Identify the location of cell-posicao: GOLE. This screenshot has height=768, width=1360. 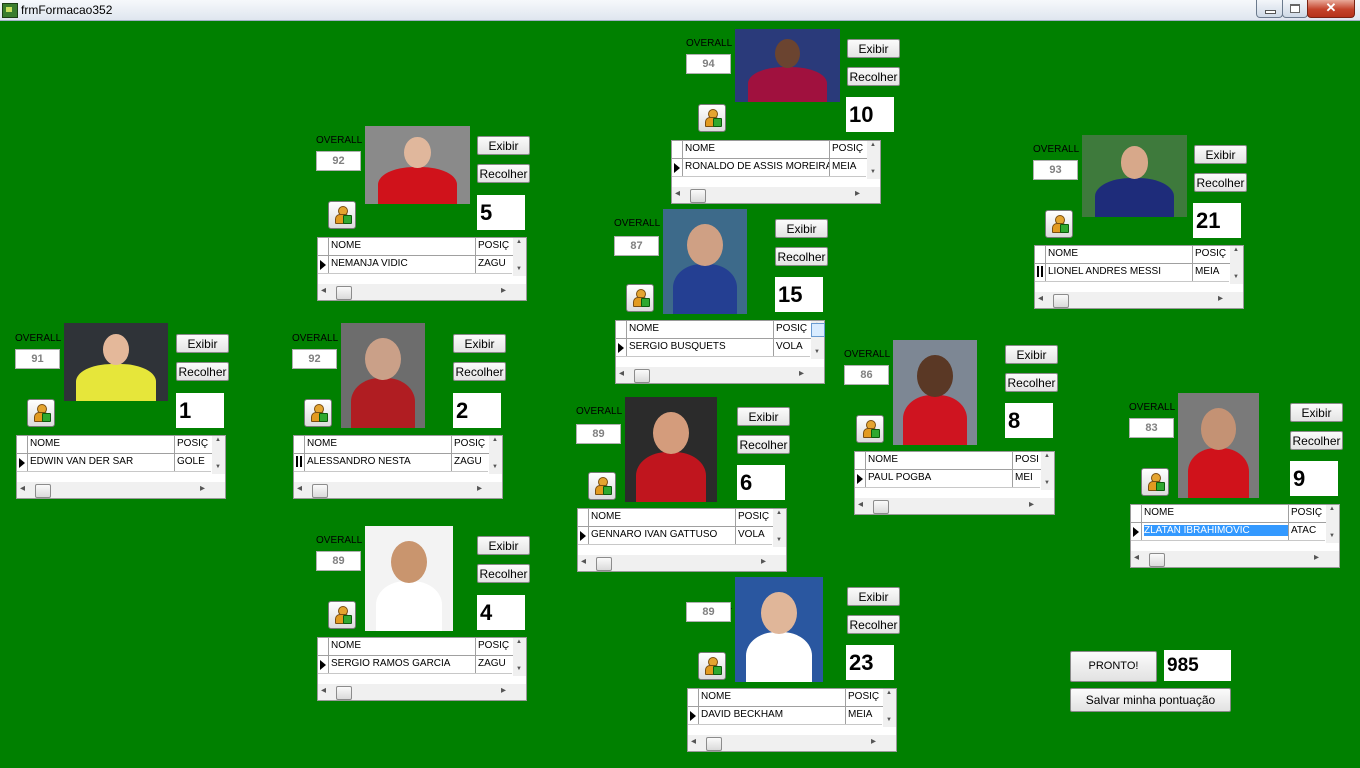
(193, 461).